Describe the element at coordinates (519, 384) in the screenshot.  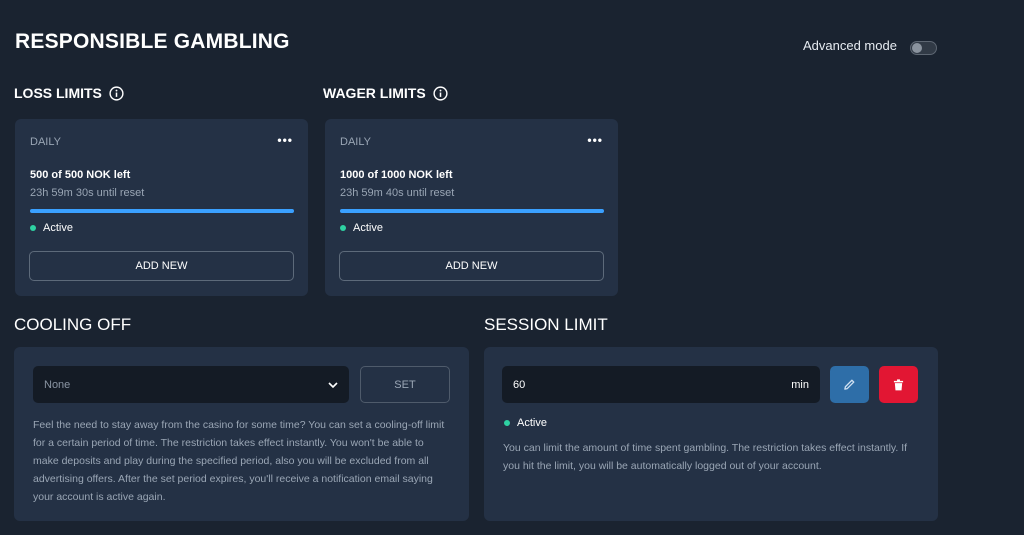
I see `session-value: 60` at that location.